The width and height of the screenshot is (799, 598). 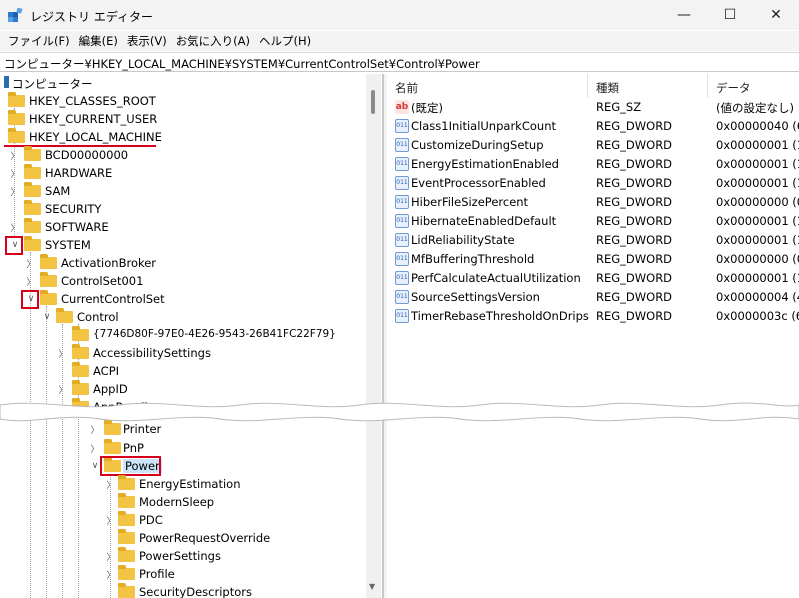 What do you see at coordinates (142, 429) in the screenshot?
I see `tree-node-label: Printer` at bounding box center [142, 429].